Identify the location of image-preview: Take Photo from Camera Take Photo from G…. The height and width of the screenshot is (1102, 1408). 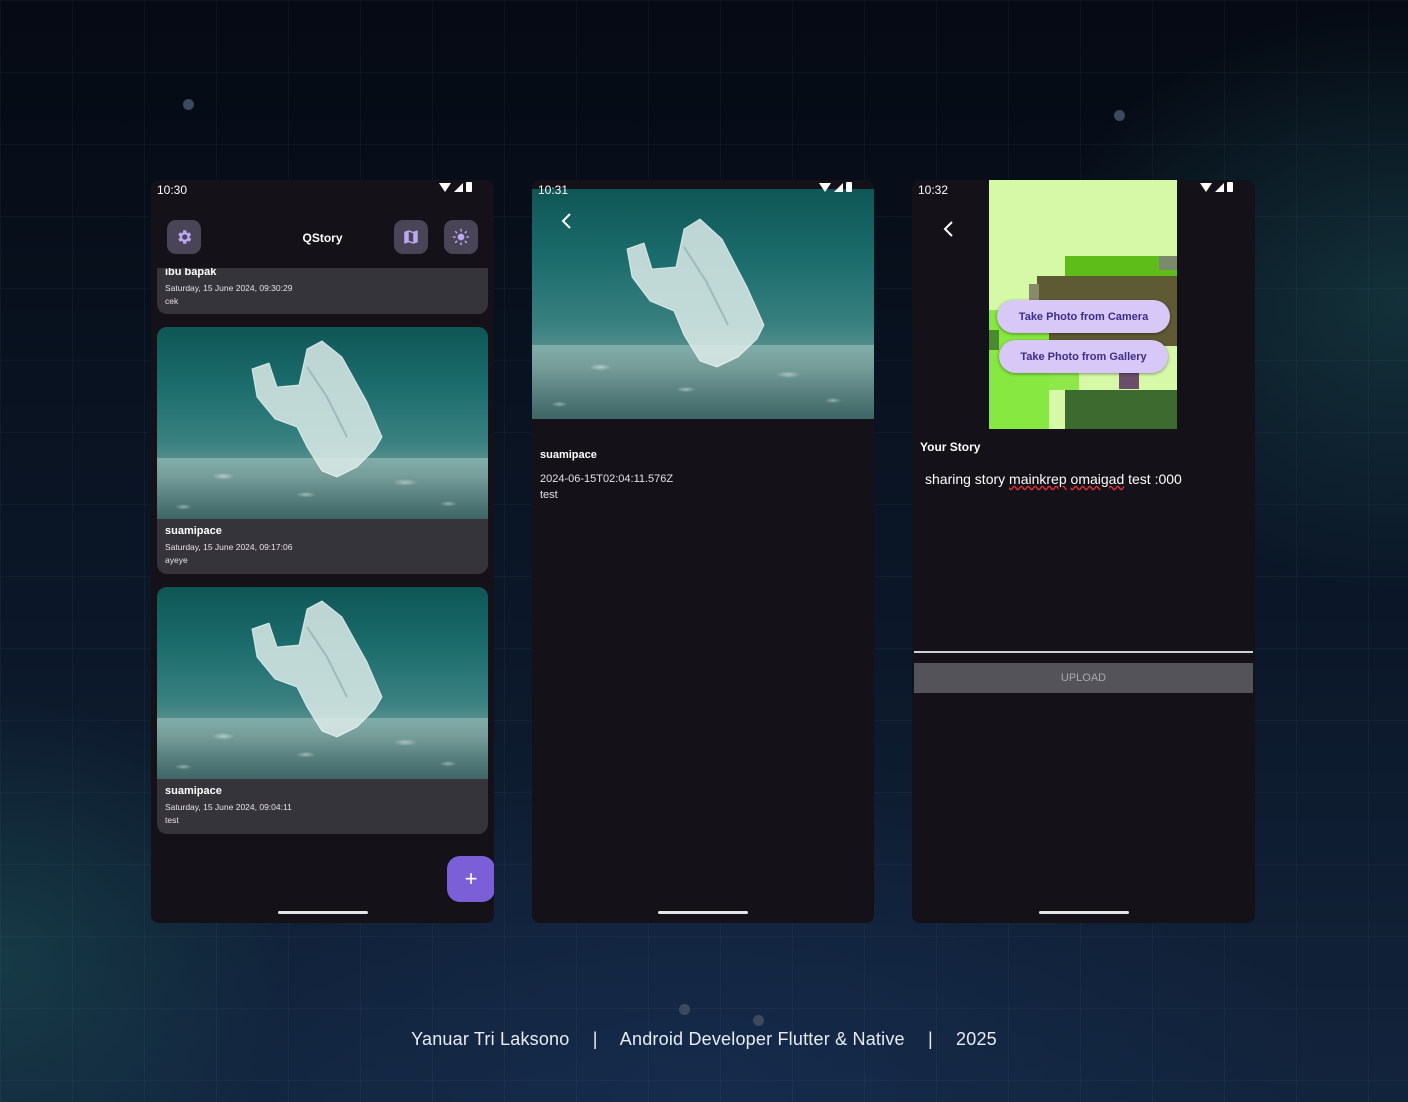
(1083, 304).